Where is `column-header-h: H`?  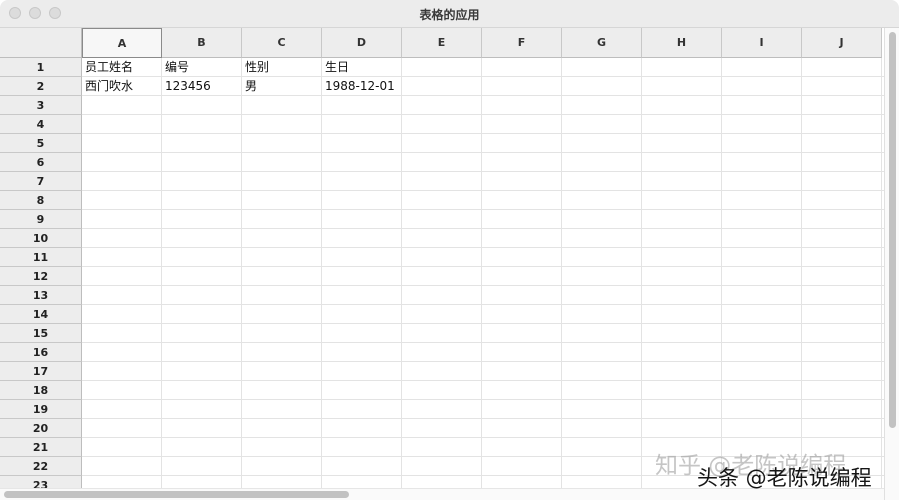
column-header-h: H is located at coordinates (682, 43).